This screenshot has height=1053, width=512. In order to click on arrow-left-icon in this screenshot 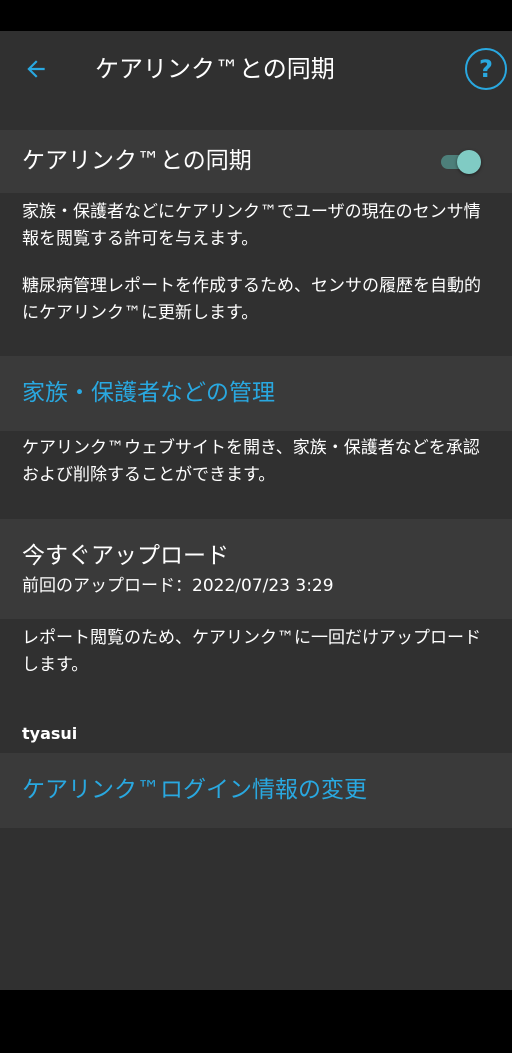, I will do `click(36, 69)`.